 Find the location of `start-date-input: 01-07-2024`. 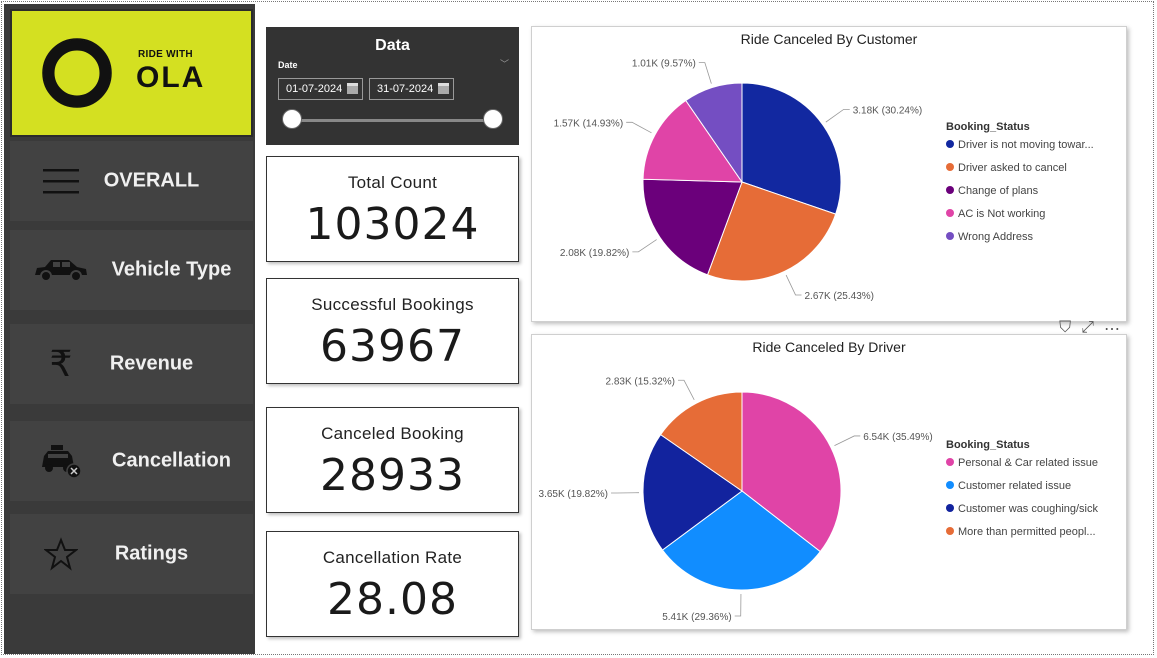

start-date-input: 01-07-2024 is located at coordinates (320, 89).